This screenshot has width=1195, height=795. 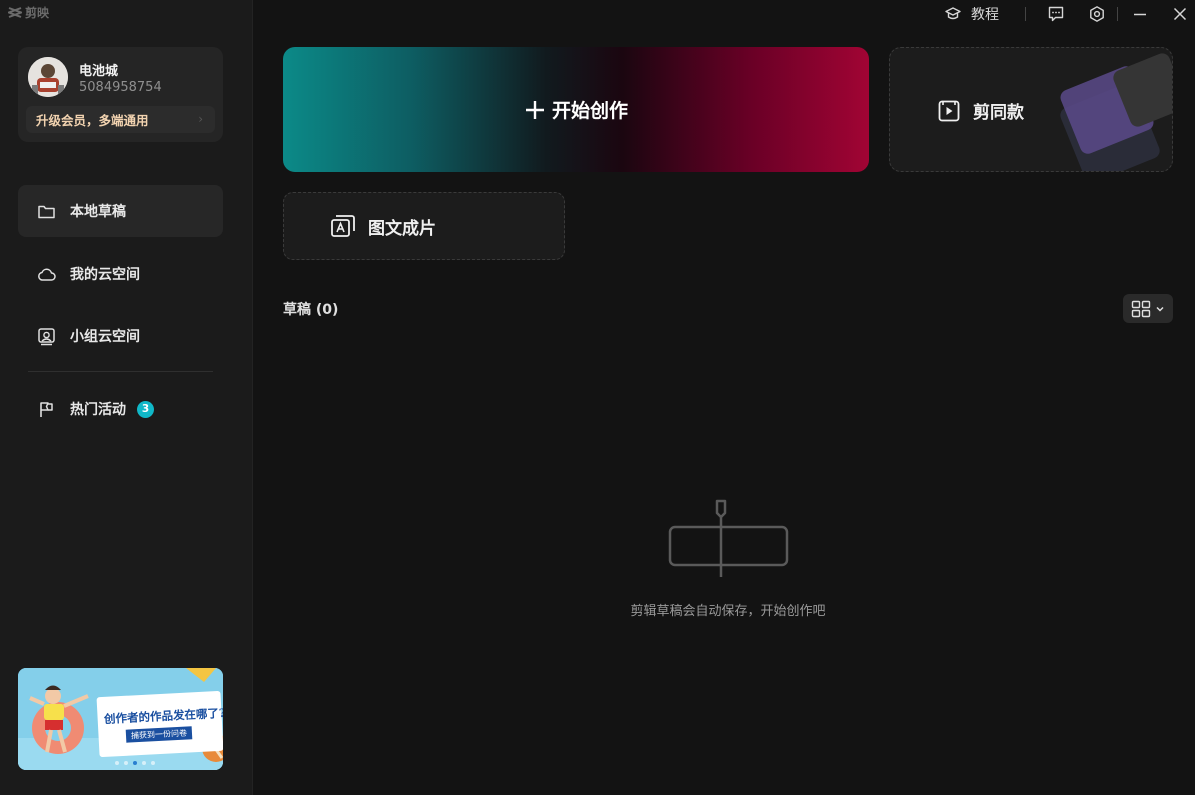 I want to click on close-icon, so click(x=1180, y=14).